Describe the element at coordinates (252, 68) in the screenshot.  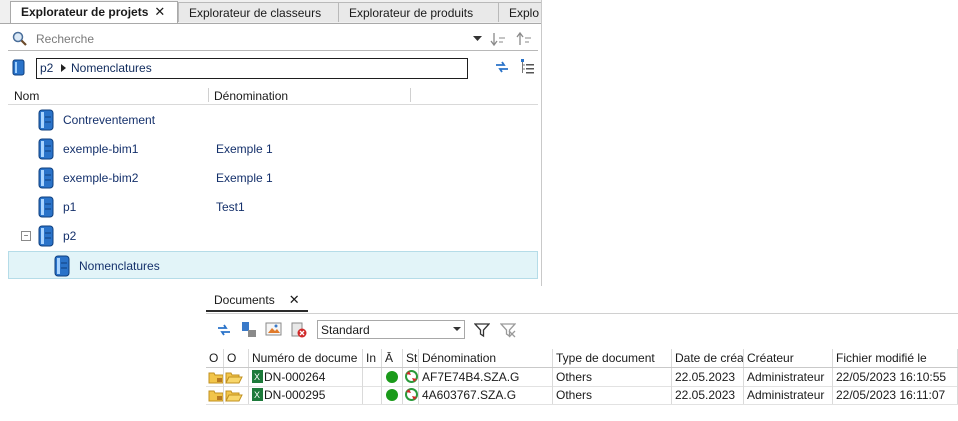
I see `breadcrumb: p2 Nomenclatures` at that location.